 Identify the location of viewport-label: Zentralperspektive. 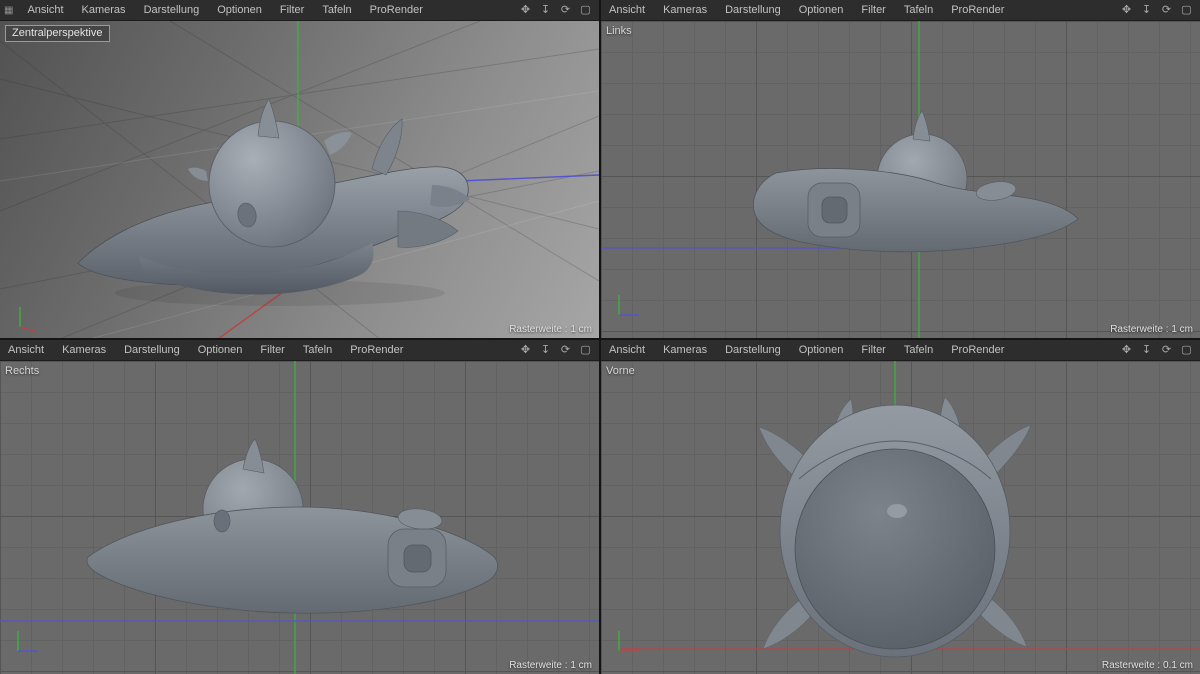
(57, 33).